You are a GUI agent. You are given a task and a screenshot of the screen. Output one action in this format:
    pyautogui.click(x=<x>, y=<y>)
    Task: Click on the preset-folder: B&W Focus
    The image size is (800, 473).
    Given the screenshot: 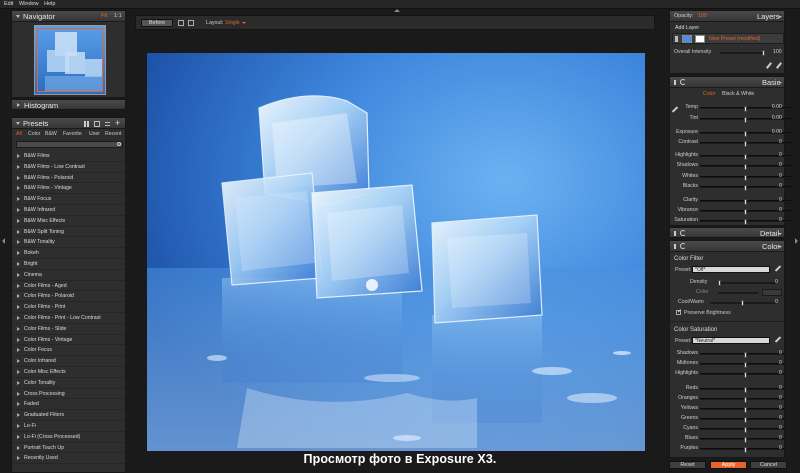 What is the action you would take?
    pyautogui.click(x=68, y=199)
    